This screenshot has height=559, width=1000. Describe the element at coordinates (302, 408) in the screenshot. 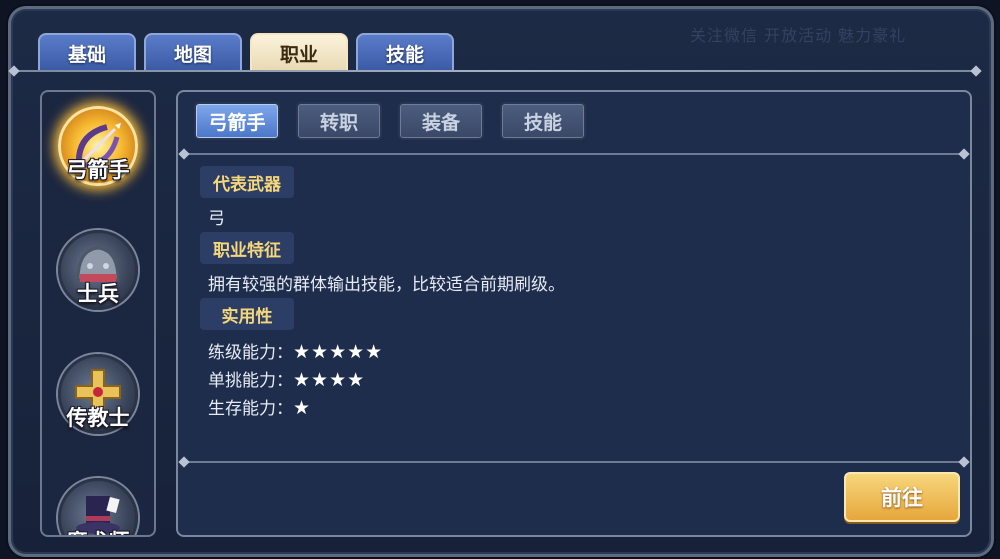

I see `star-rating: ★` at that location.